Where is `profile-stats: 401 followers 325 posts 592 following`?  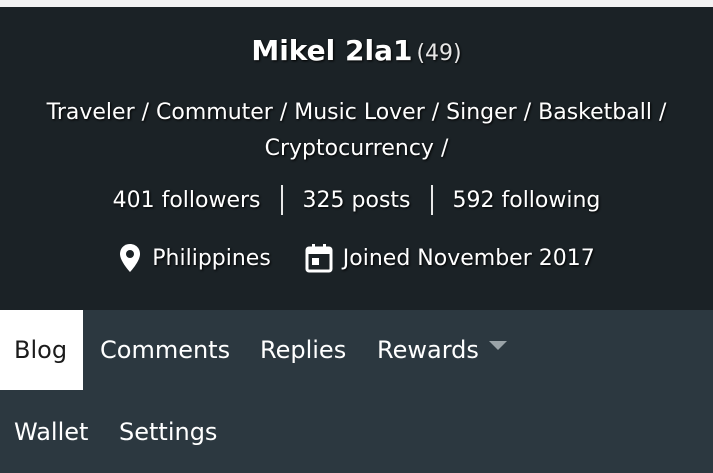
profile-stats: 401 followers 325 posts 592 following is located at coordinates (356, 200).